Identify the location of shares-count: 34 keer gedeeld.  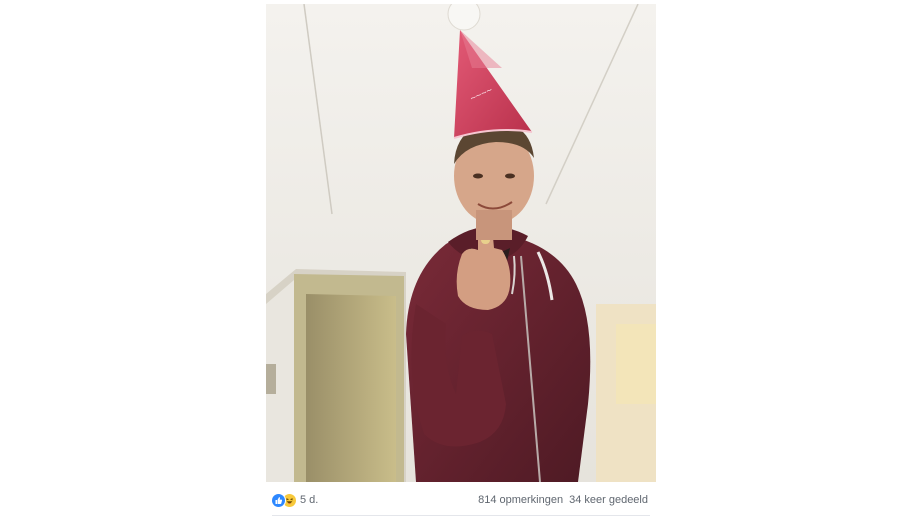
(608, 500).